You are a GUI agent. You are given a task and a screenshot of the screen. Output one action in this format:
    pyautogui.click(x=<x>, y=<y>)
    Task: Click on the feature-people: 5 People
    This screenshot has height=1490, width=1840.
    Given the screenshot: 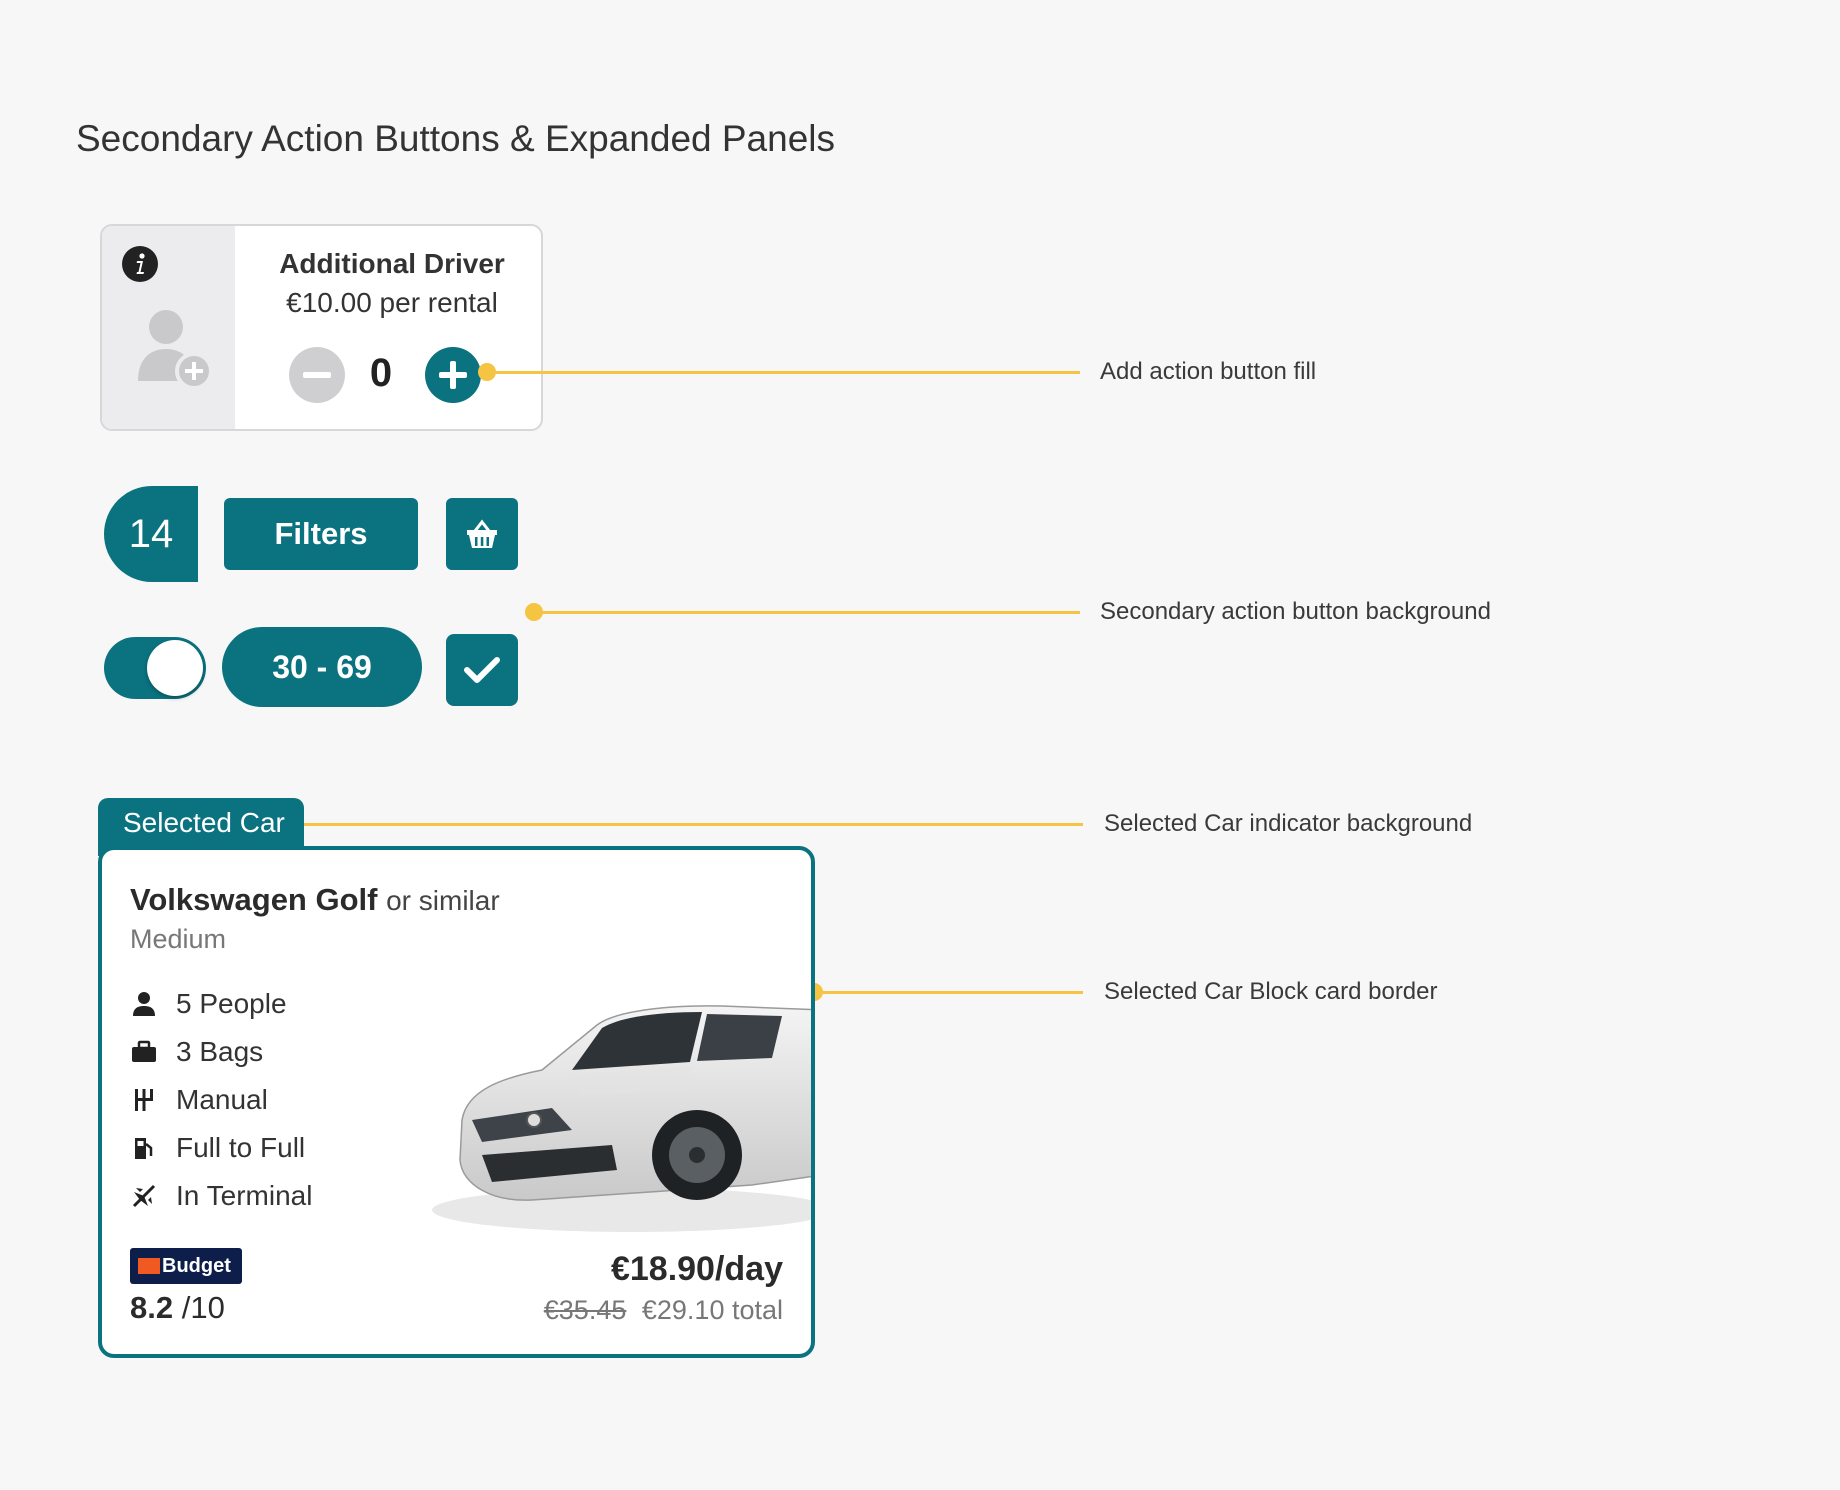 What is the action you would take?
    pyautogui.click(x=208, y=1004)
    